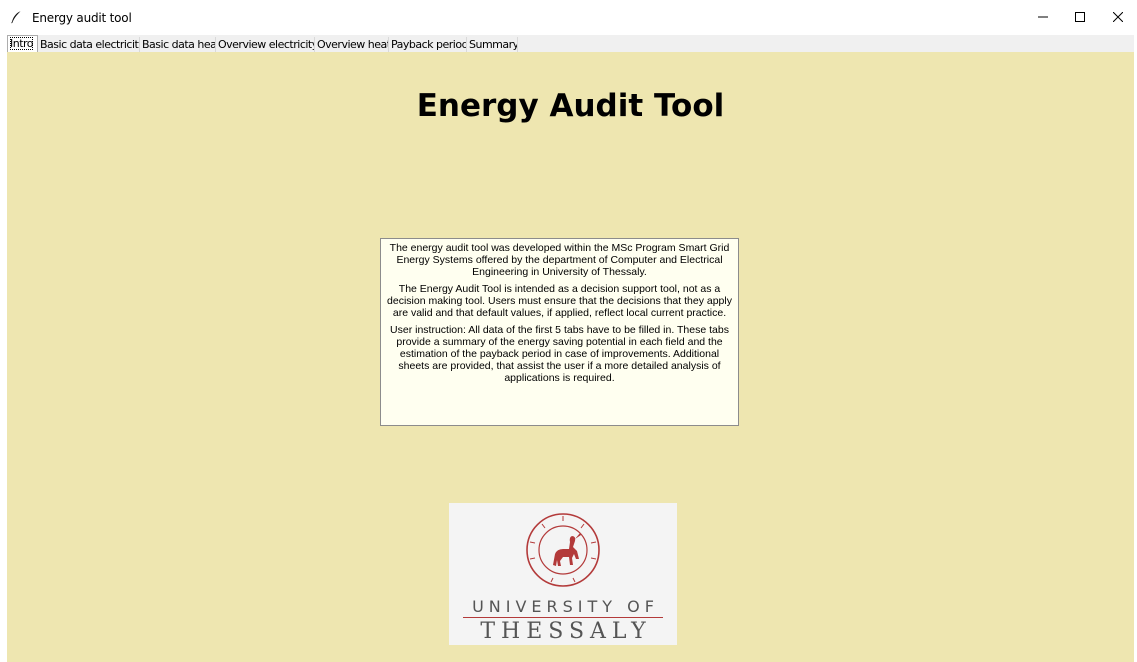 The height and width of the screenshot is (662, 1137). I want to click on logo-divider, so click(563, 617).